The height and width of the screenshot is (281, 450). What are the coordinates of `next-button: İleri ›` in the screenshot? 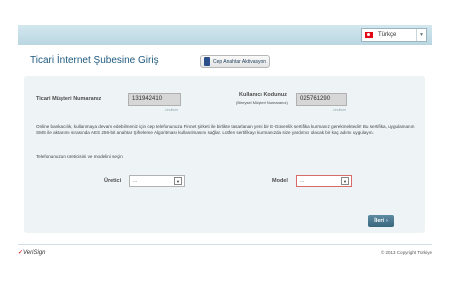 It's located at (381, 221).